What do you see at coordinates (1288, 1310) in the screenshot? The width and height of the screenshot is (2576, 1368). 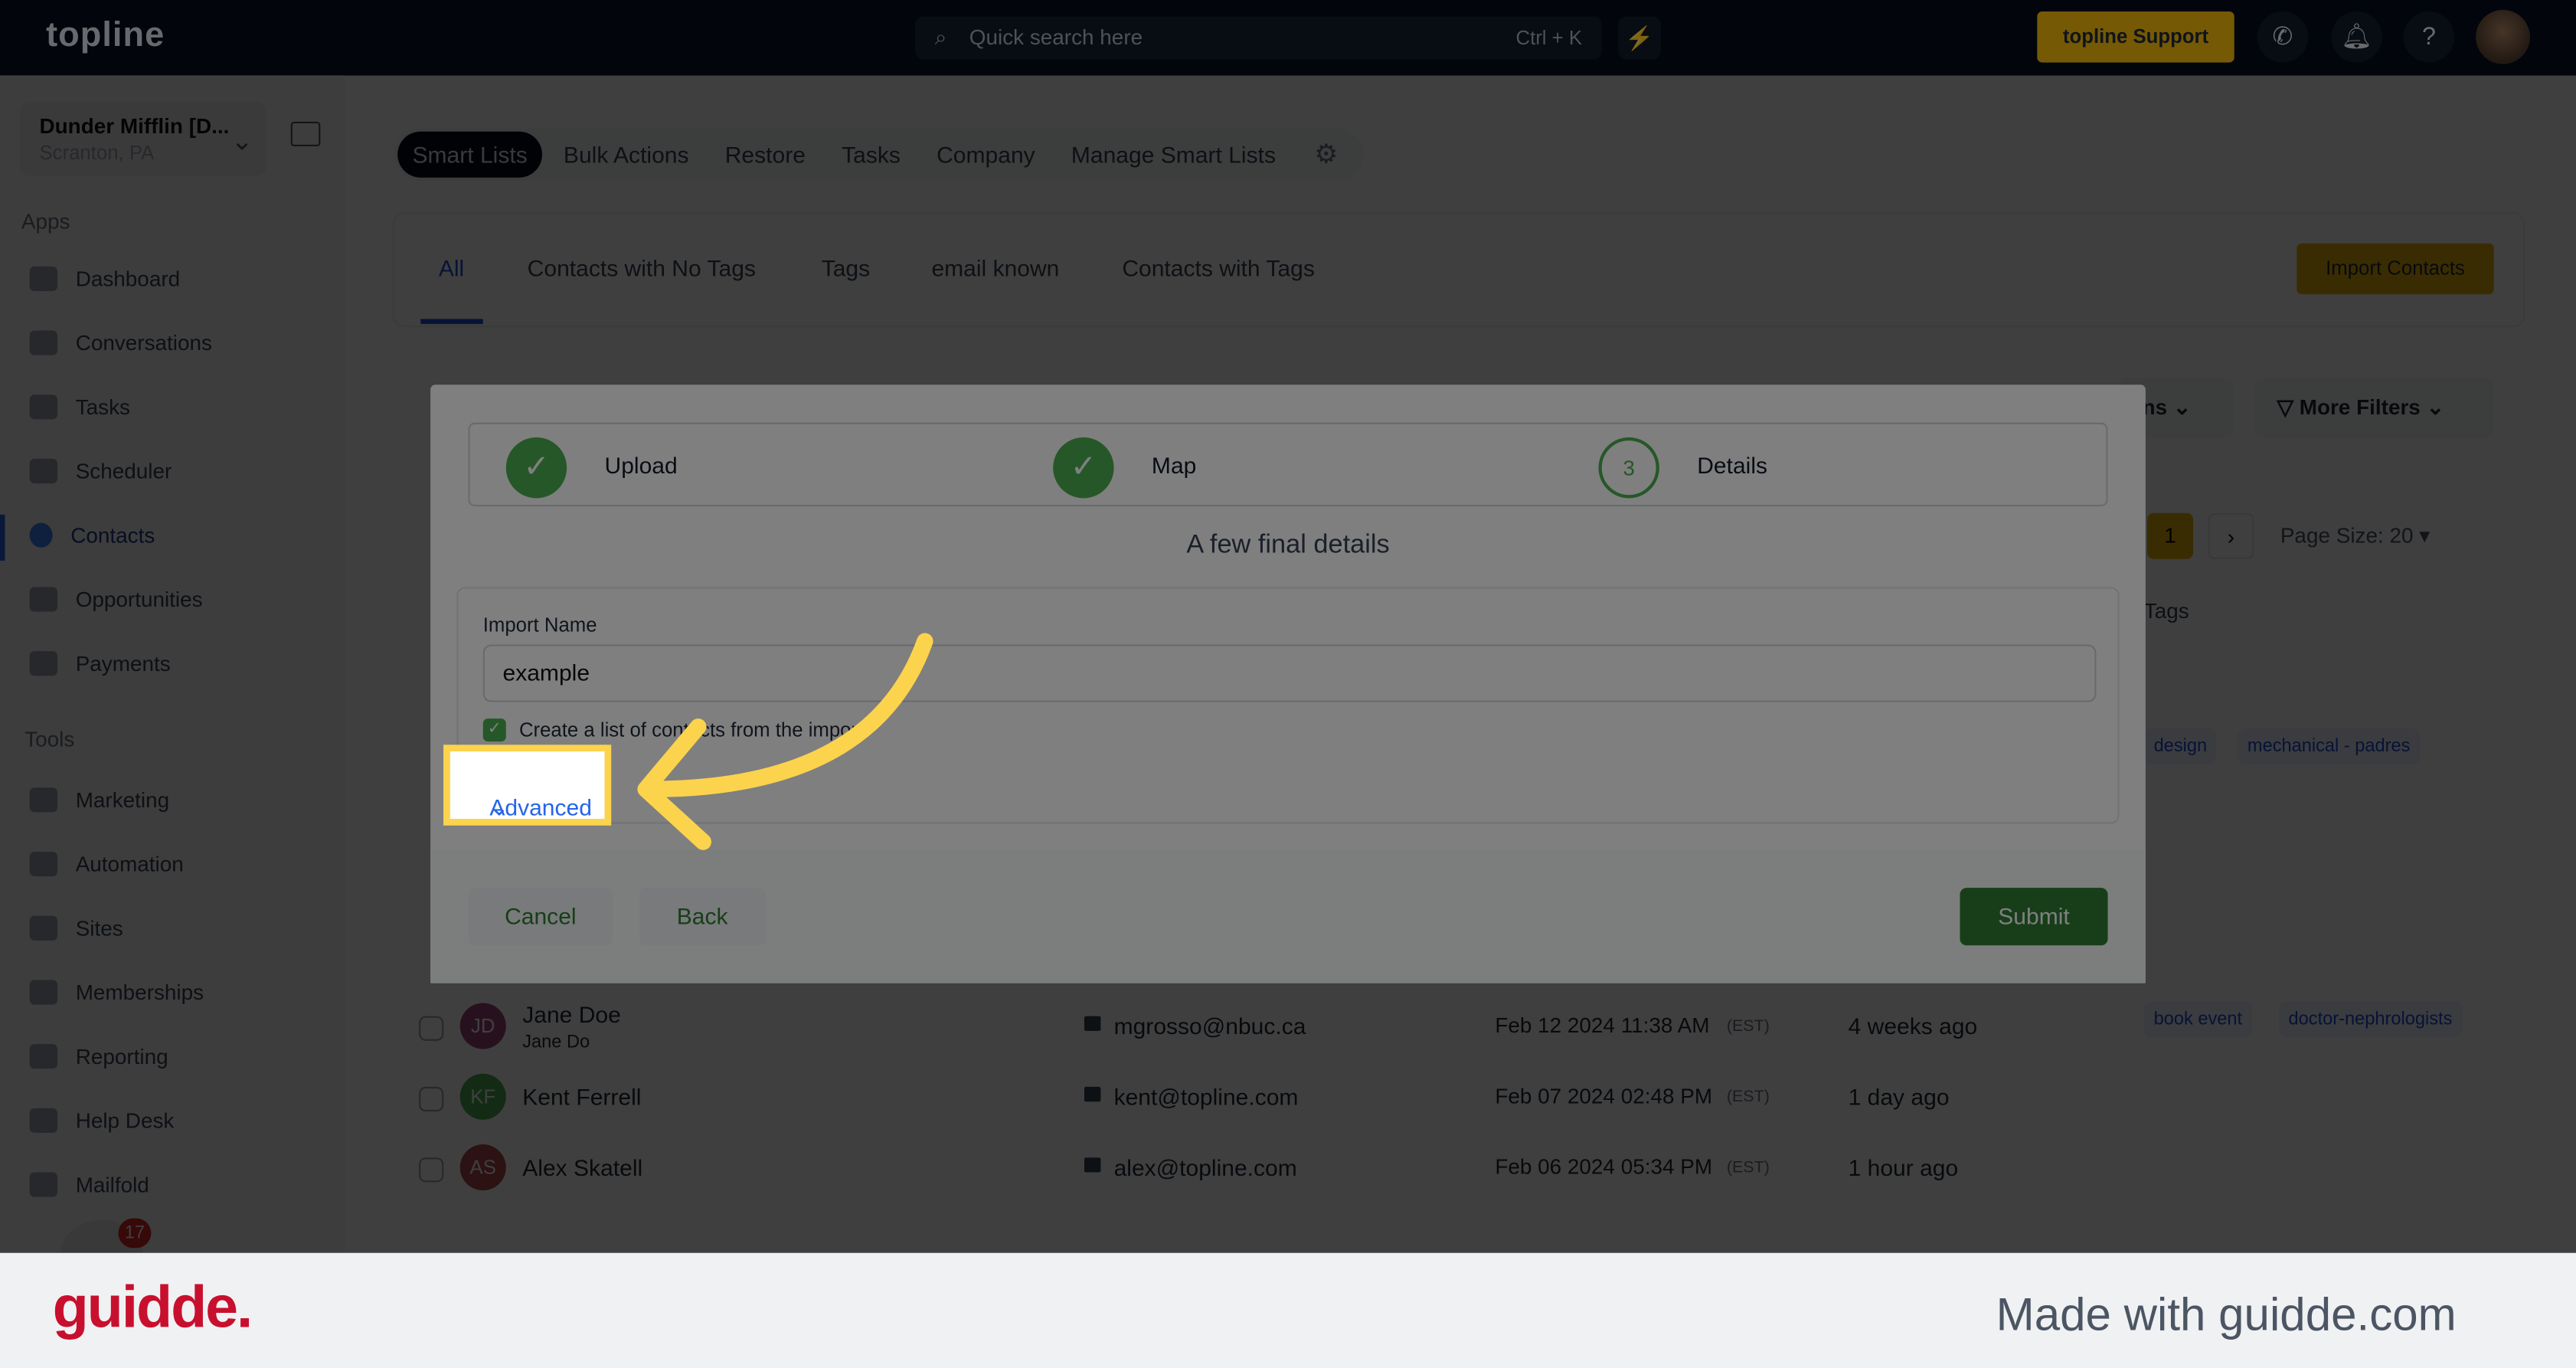 I see `guidde-footer: guidde. Made with guidde.com` at bounding box center [1288, 1310].